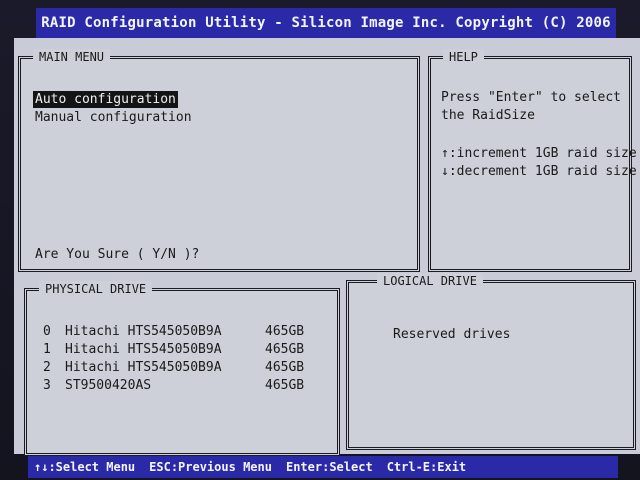  I want to click on confirm-prompt: Are You Sure ( Y/N )?, so click(117, 254).